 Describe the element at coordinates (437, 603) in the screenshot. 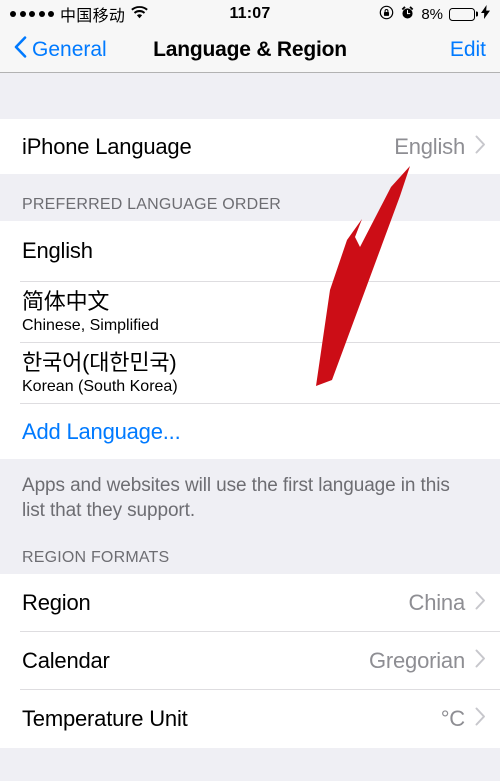

I see `row-region-value: China` at that location.